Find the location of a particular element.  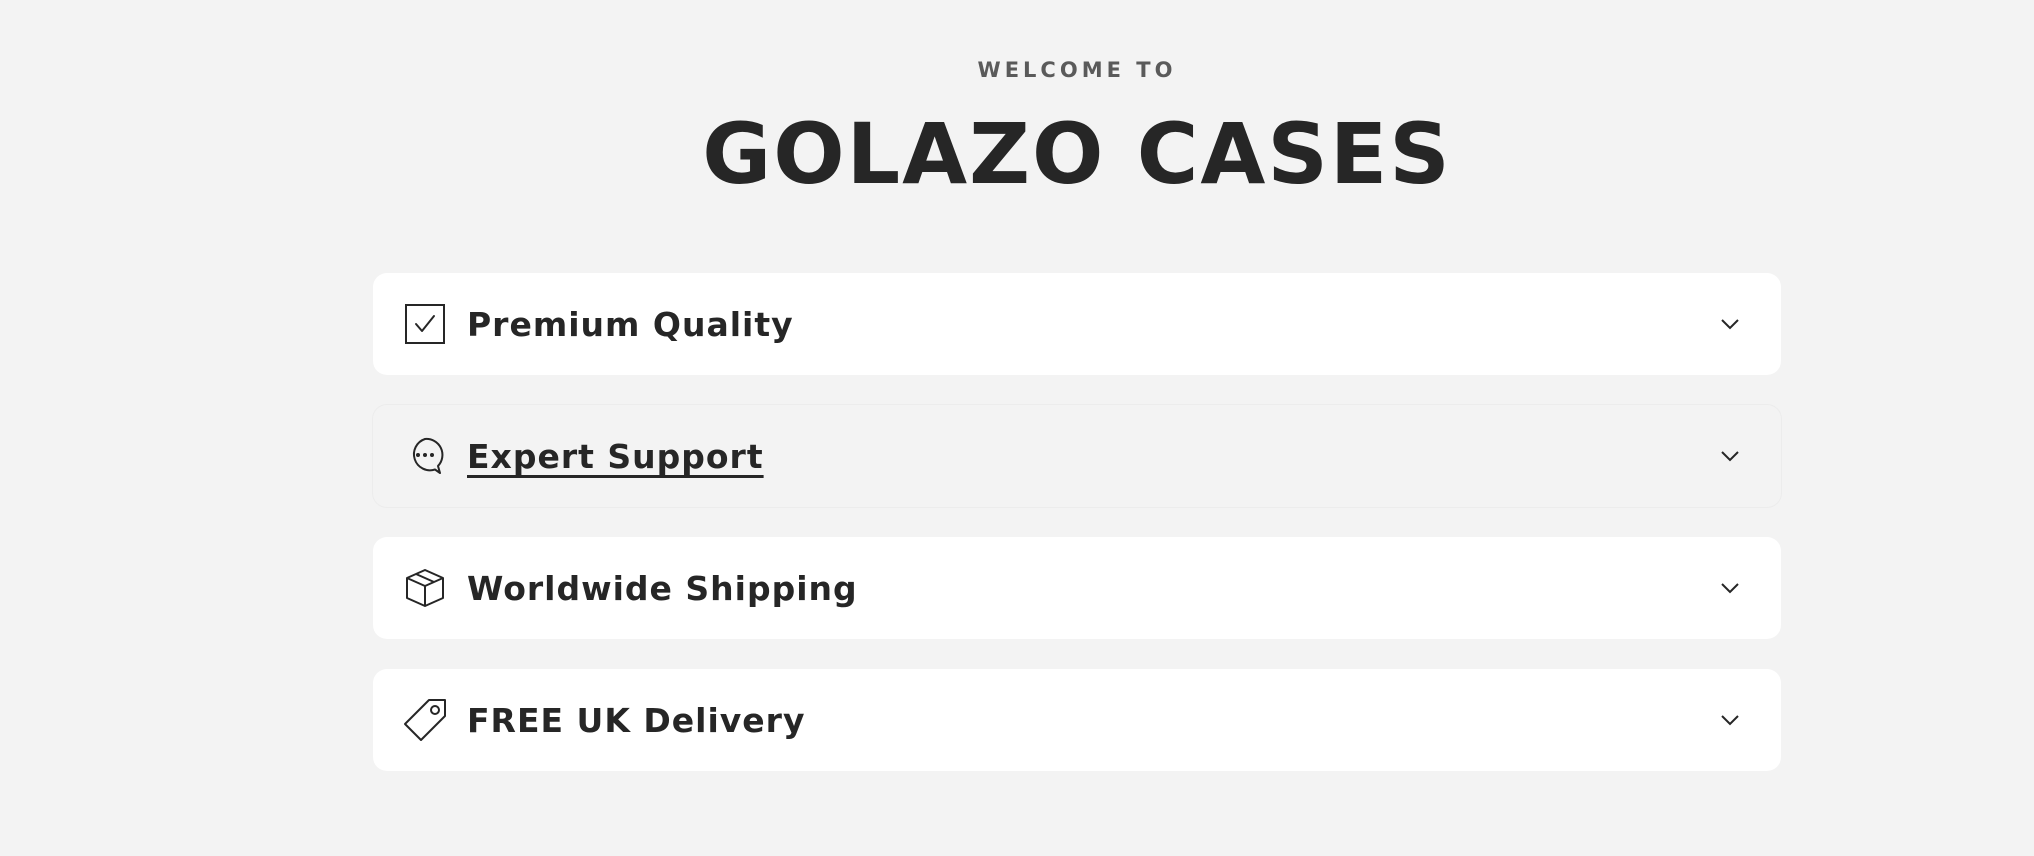

accordion-item-label: Worldwide Shipping is located at coordinates (662, 588).